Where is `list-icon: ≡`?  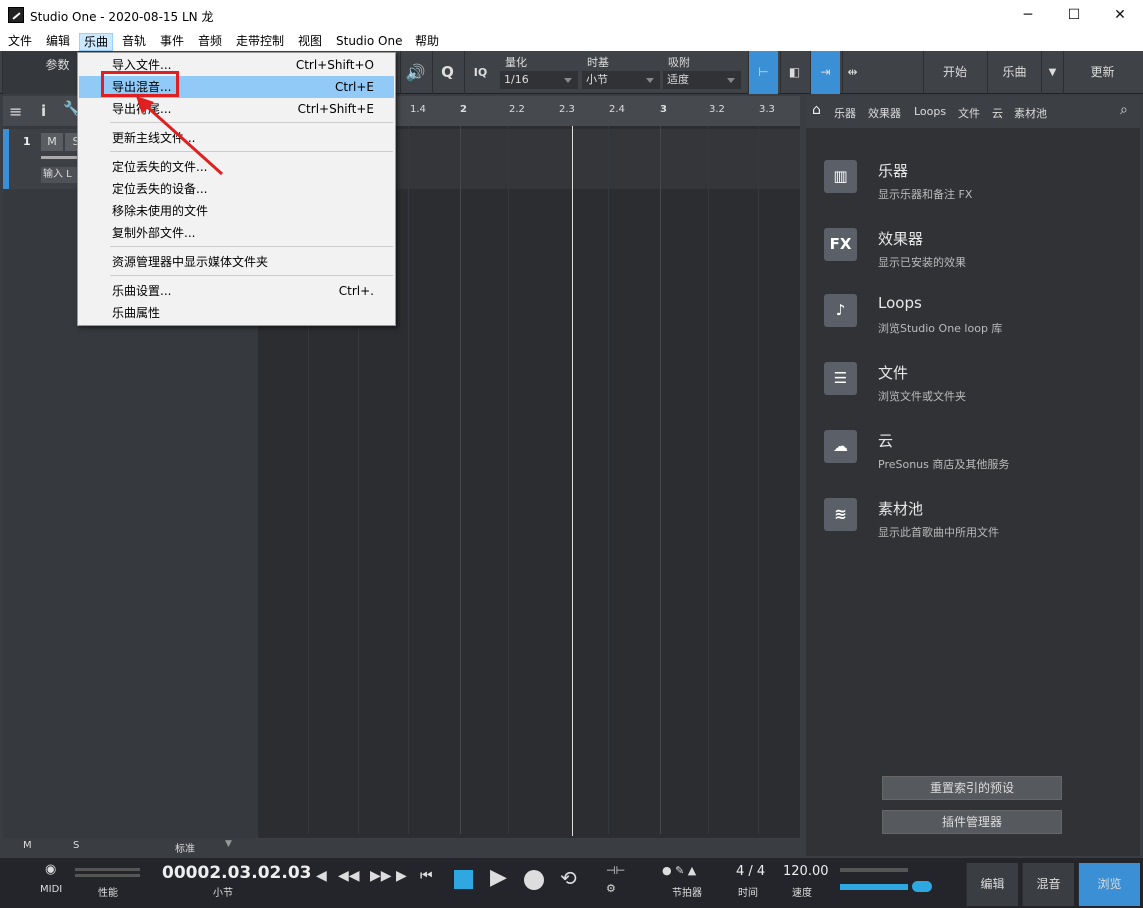
list-icon: ≡ is located at coordinates (15, 111).